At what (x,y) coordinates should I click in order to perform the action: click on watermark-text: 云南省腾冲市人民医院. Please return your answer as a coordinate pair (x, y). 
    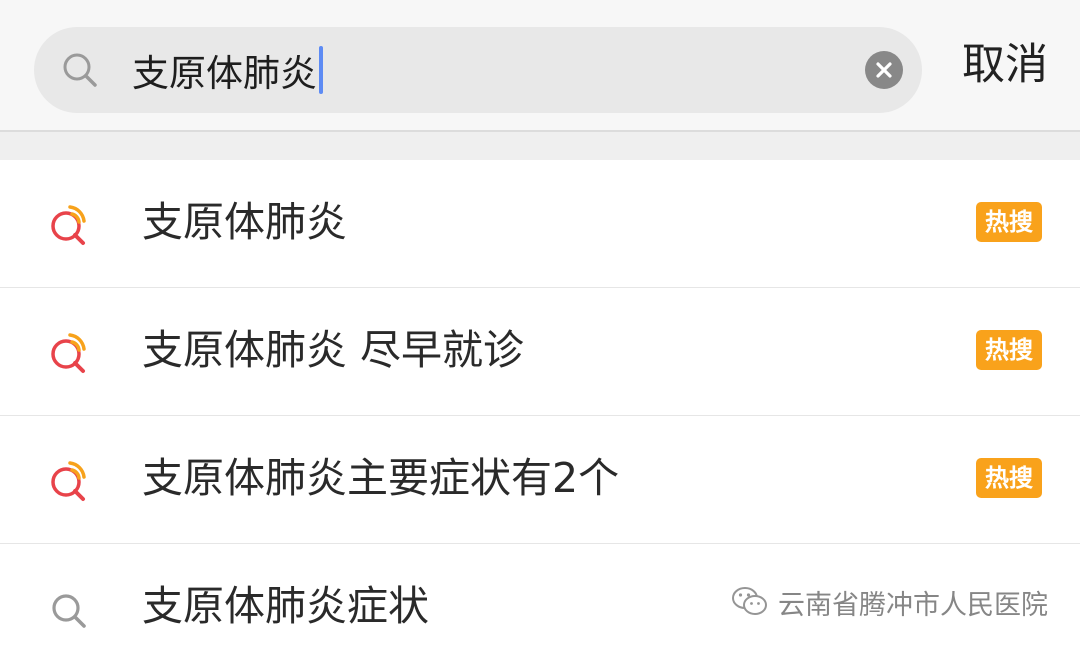
    Looking at the image, I should click on (913, 605).